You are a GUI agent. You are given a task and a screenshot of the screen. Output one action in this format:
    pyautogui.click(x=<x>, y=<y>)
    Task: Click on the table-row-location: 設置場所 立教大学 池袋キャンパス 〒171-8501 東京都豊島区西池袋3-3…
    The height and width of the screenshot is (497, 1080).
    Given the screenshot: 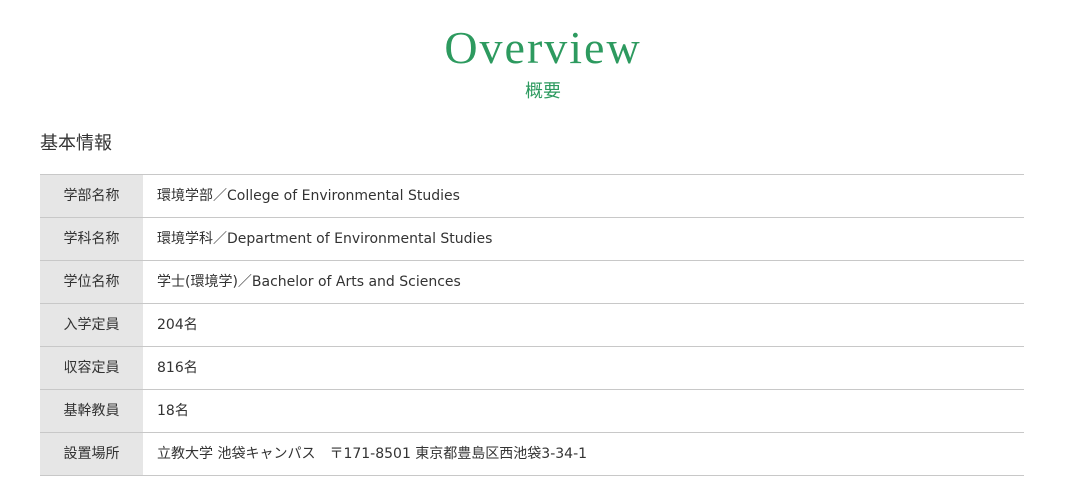 What is the action you would take?
    pyautogui.click(x=532, y=454)
    